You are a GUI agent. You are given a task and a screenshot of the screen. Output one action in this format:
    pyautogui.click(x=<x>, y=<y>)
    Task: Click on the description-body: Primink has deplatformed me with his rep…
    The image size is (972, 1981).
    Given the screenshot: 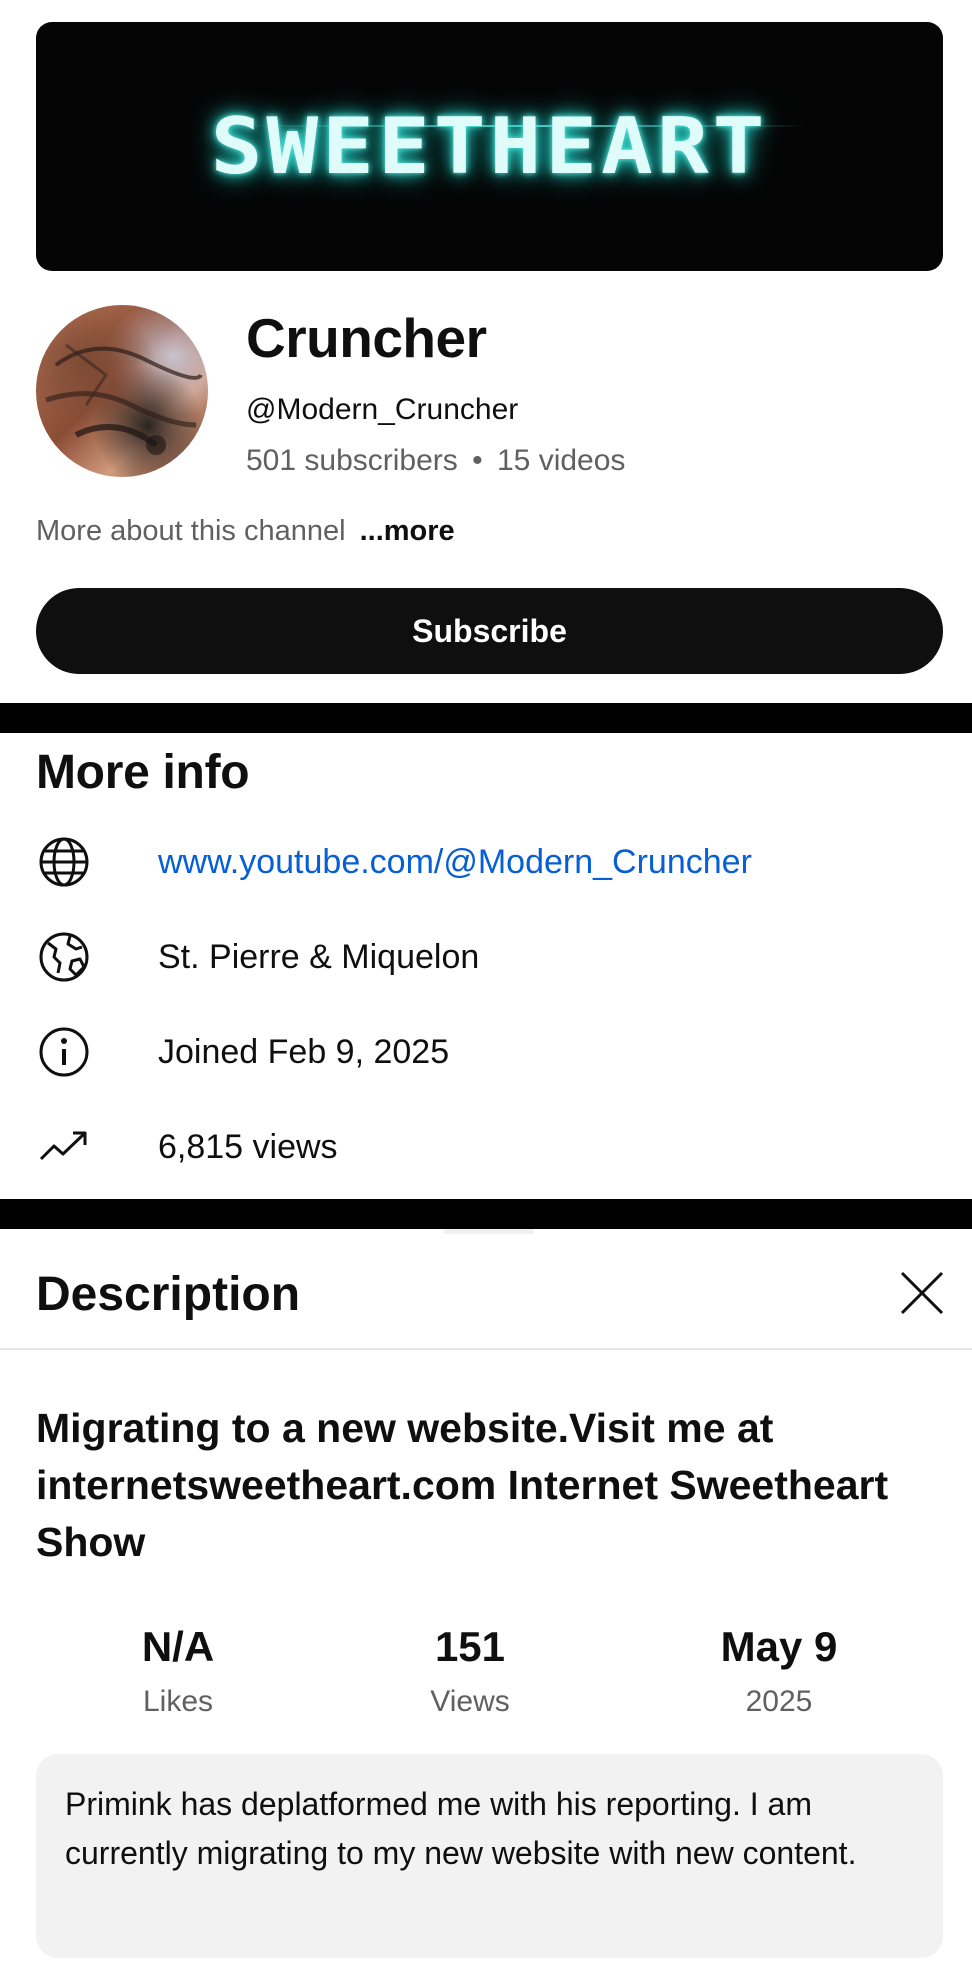 What is the action you would take?
    pyautogui.click(x=489, y=1856)
    